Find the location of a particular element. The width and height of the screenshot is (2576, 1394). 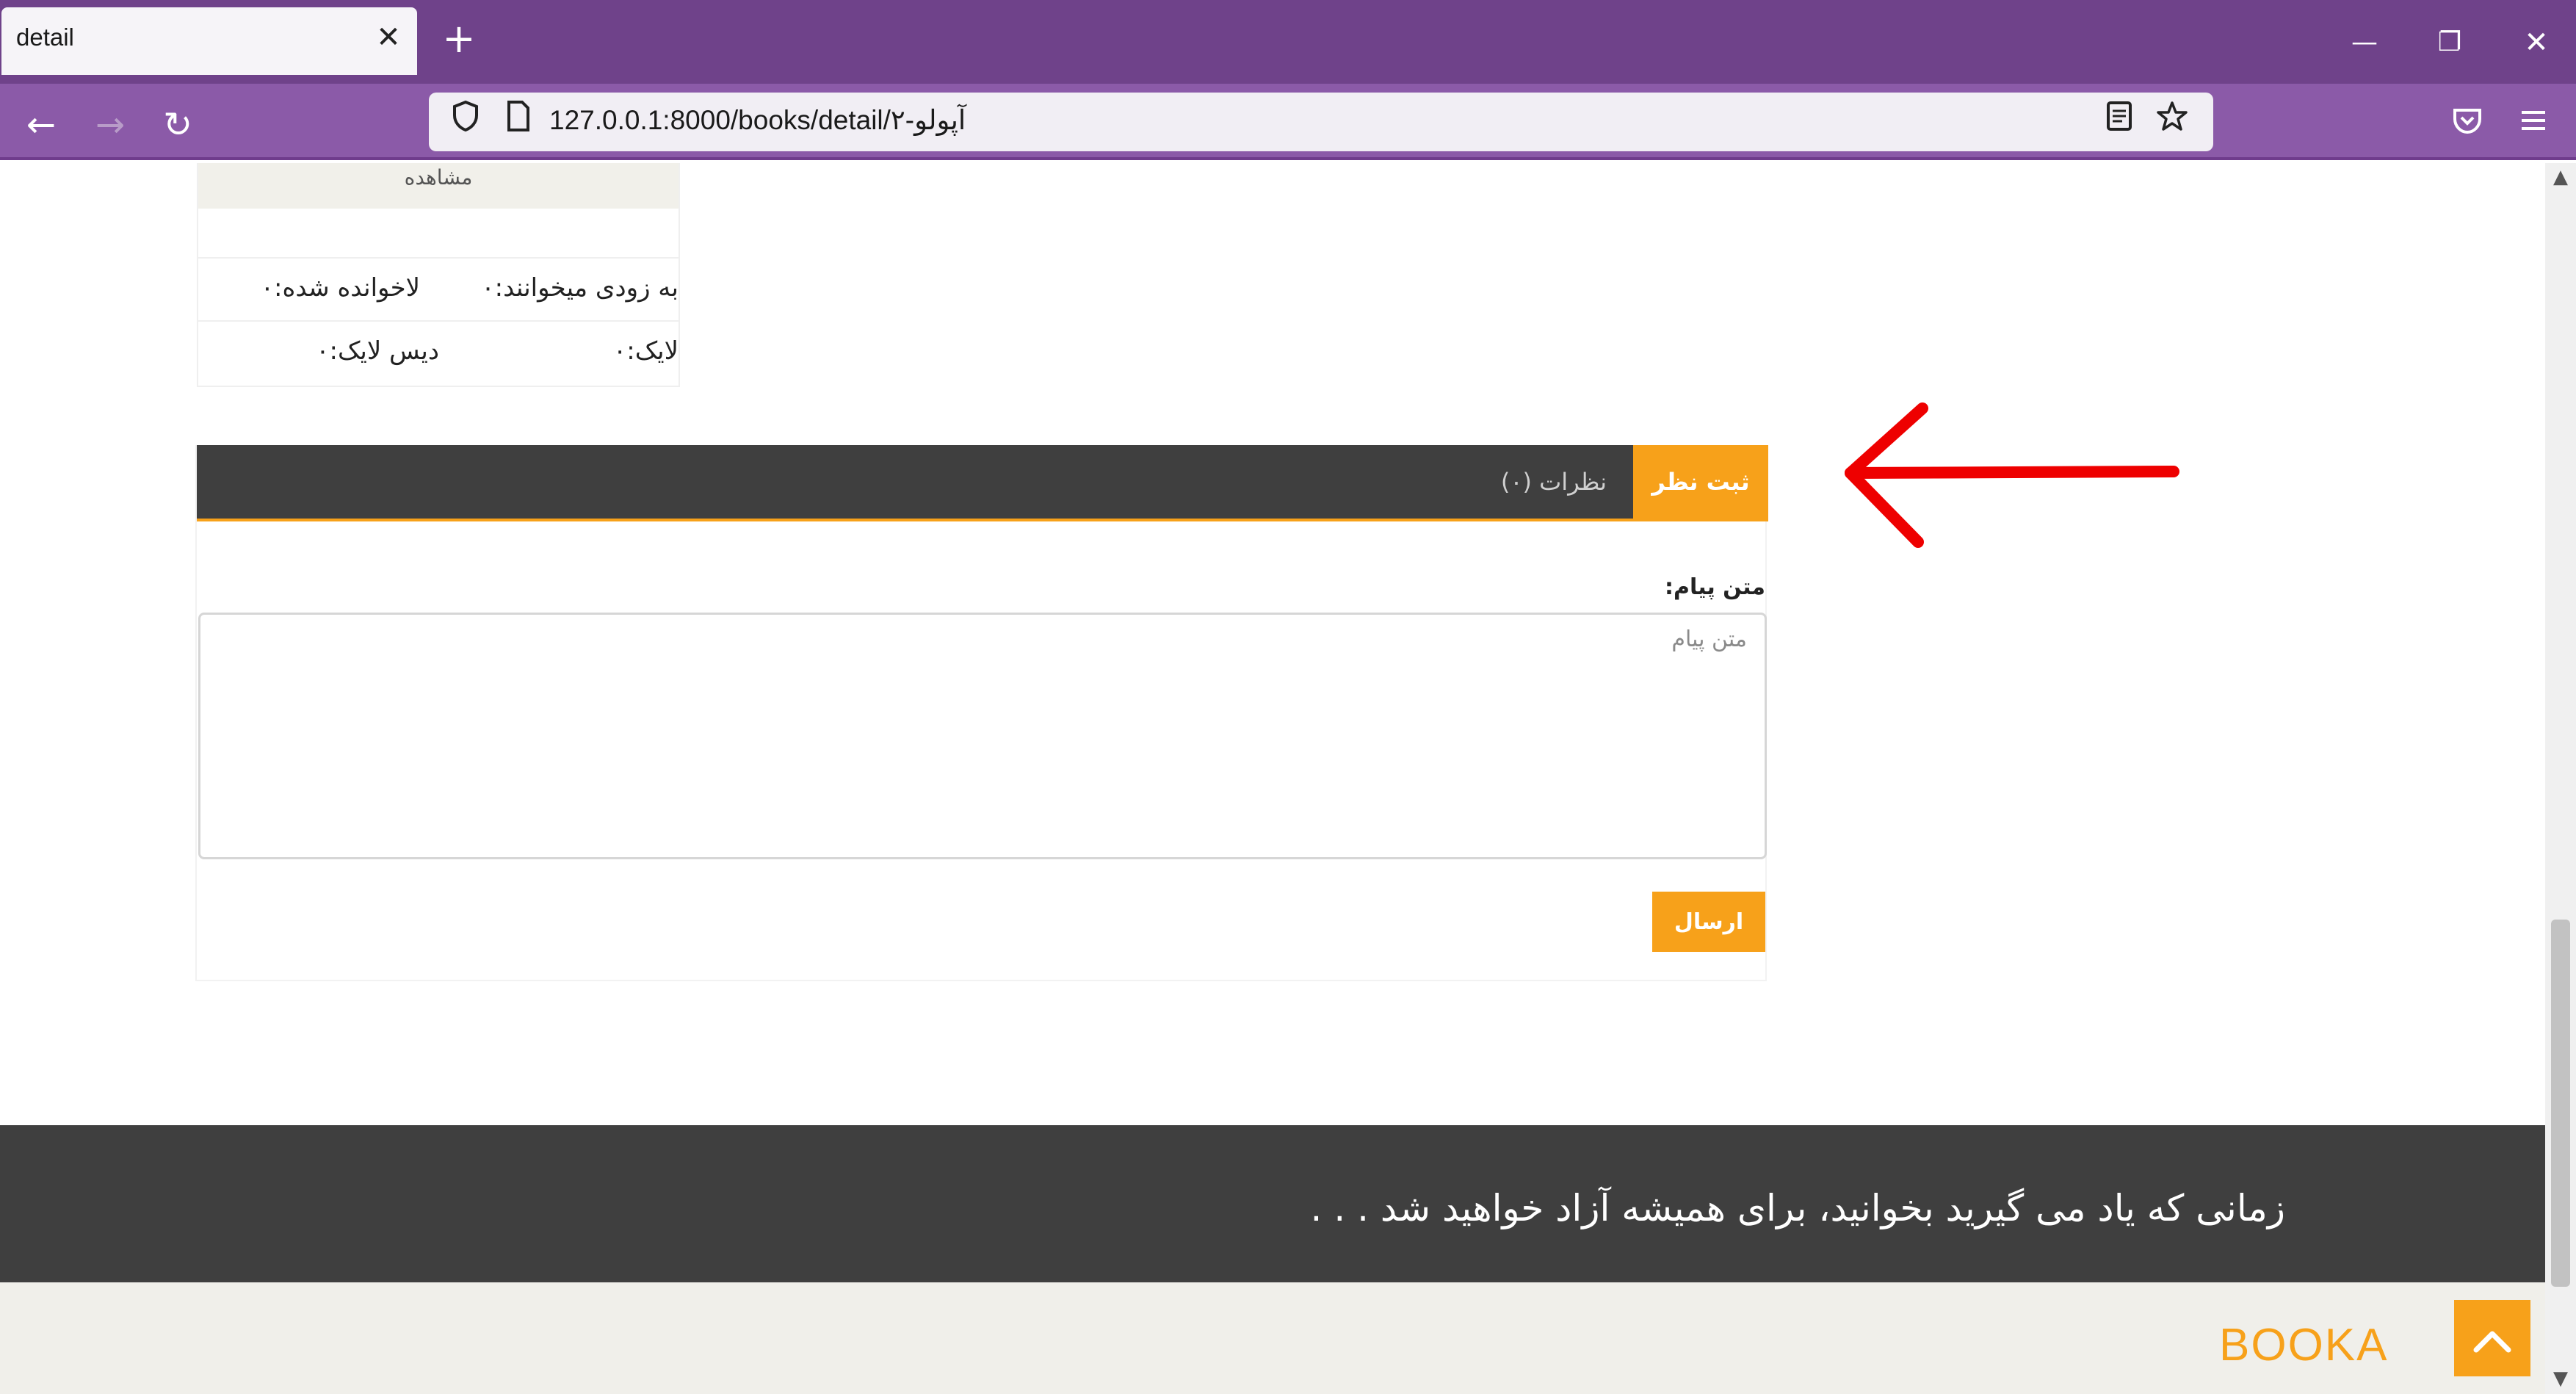

scrollbar-thumb is located at coordinates (2560, 1103).